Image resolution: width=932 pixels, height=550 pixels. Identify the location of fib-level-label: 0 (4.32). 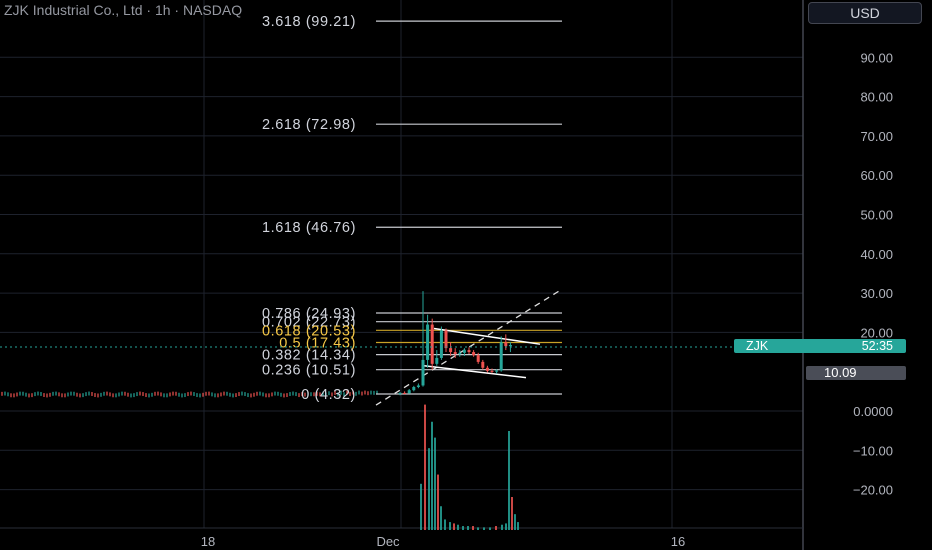
(328, 395).